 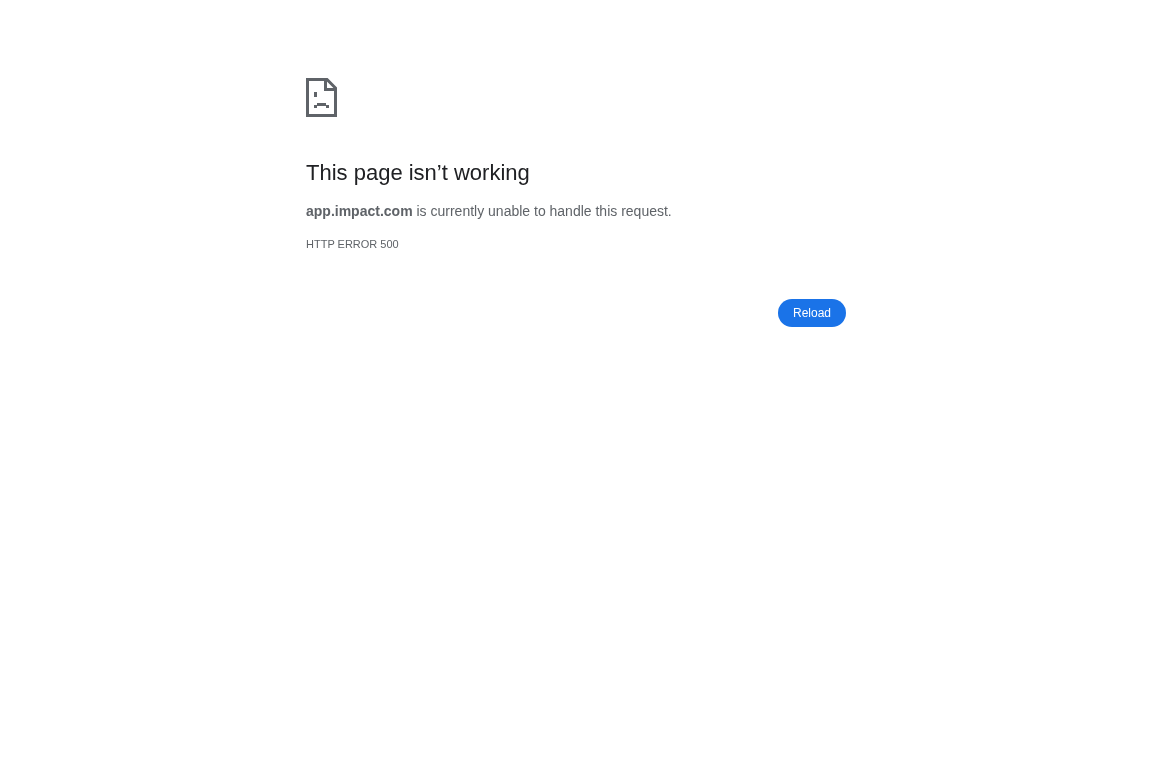 What do you see at coordinates (352, 244) in the screenshot?
I see `error-code: HTTP ERROR 500` at bounding box center [352, 244].